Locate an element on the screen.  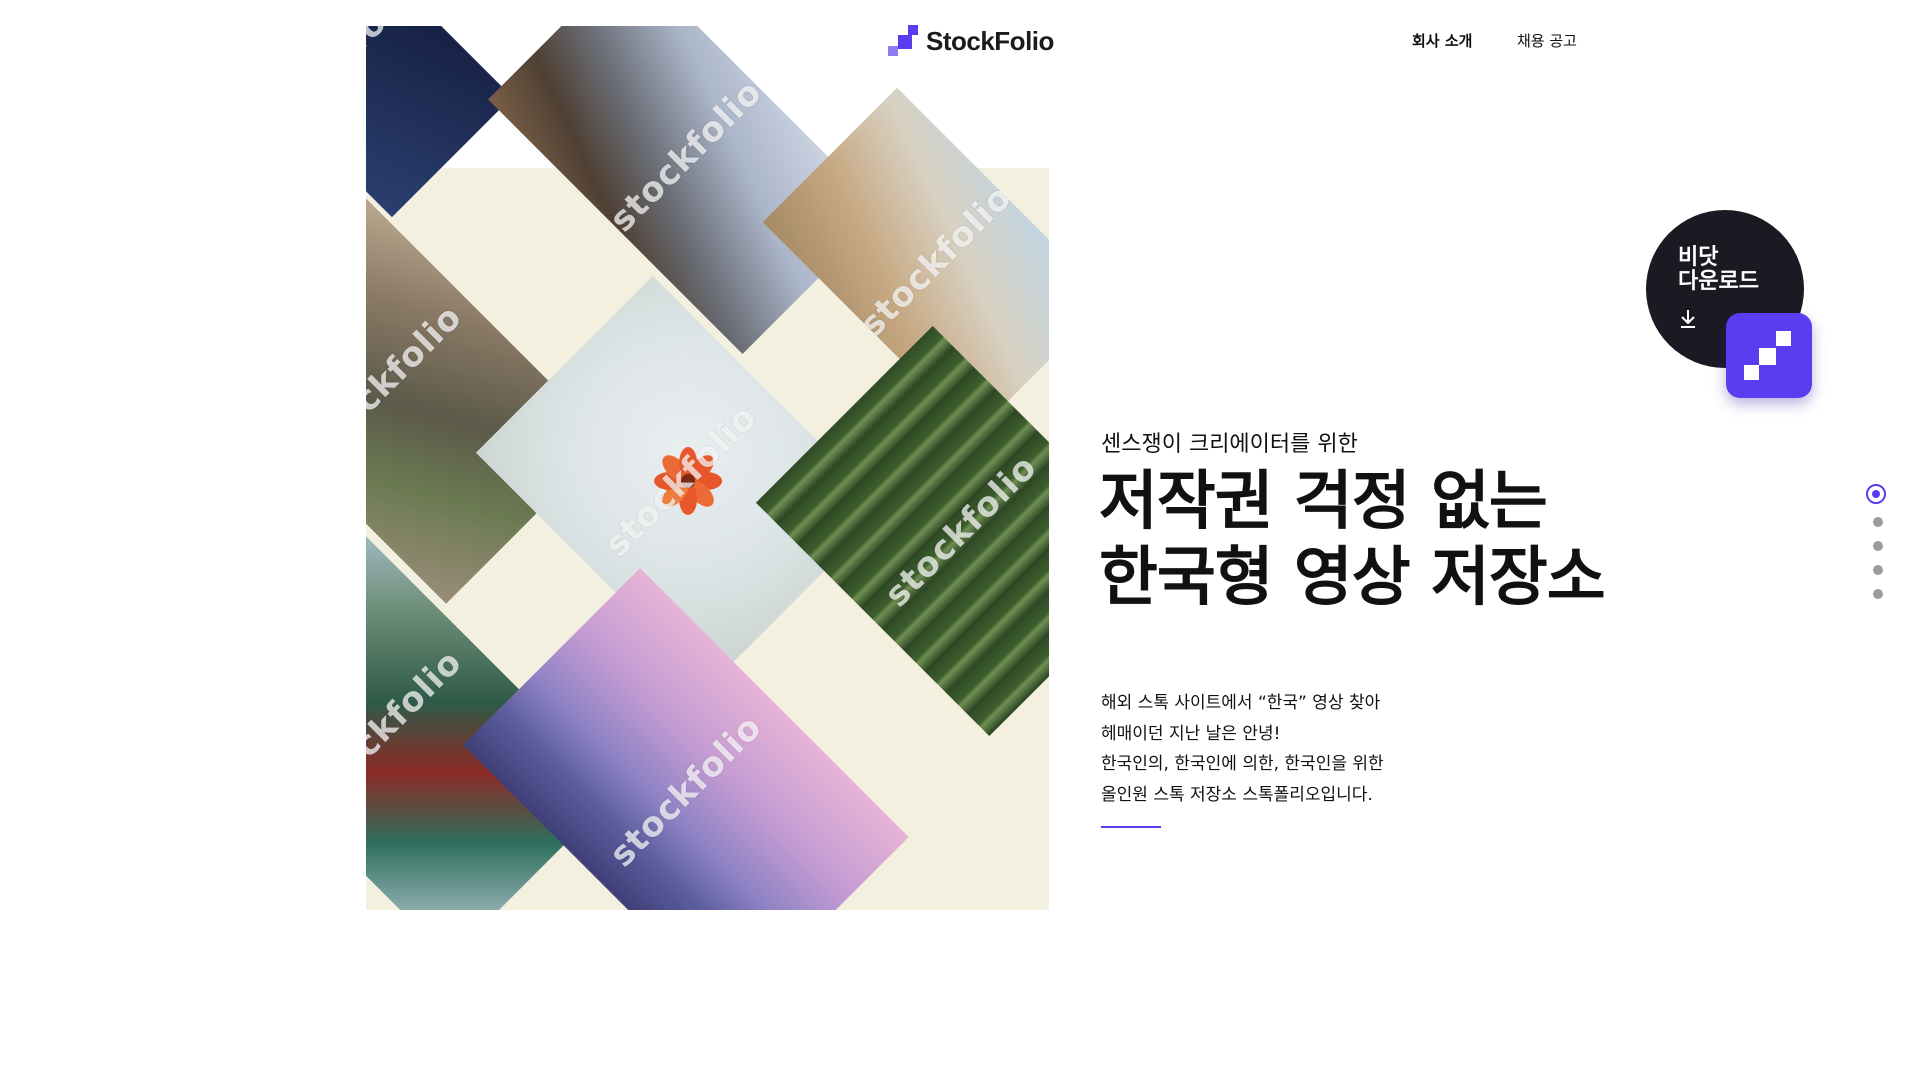
nav-link-about: 회사 소개 is located at coordinates (1442, 40).